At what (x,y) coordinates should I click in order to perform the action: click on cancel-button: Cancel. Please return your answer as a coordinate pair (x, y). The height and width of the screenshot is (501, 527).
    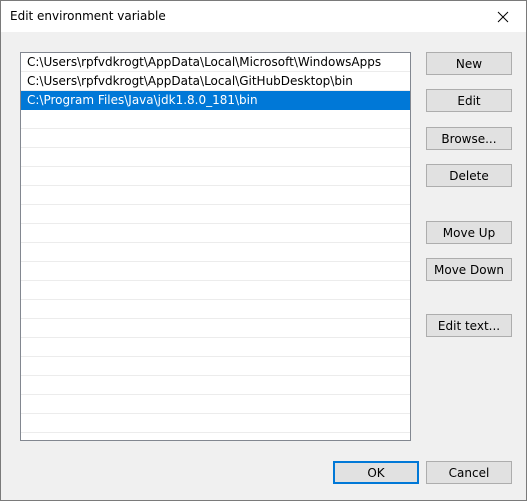
    Looking at the image, I should click on (469, 472).